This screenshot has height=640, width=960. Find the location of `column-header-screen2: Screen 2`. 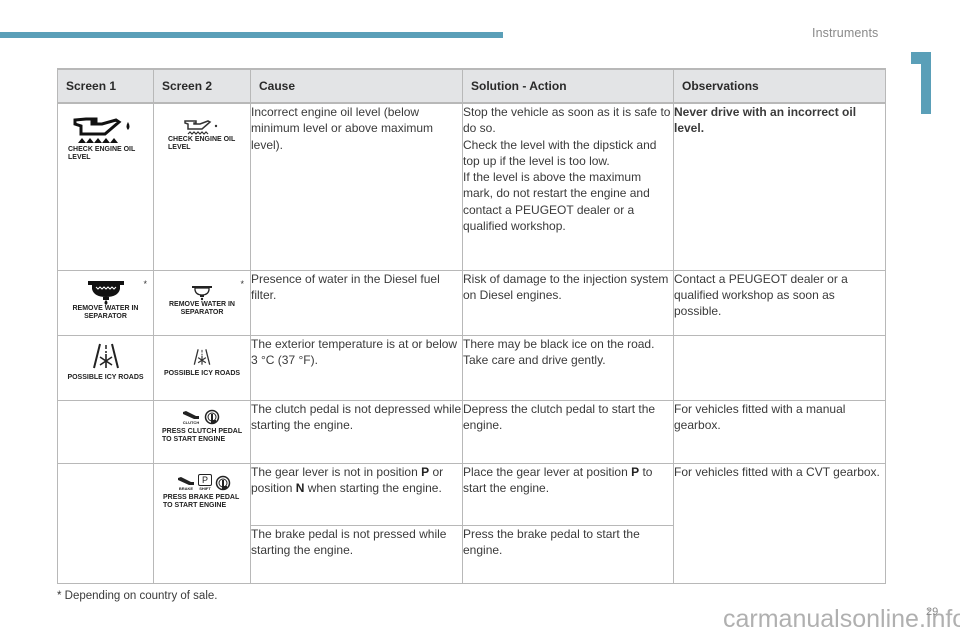

column-header-screen2: Screen 2 is located at coordinates (202, 86).